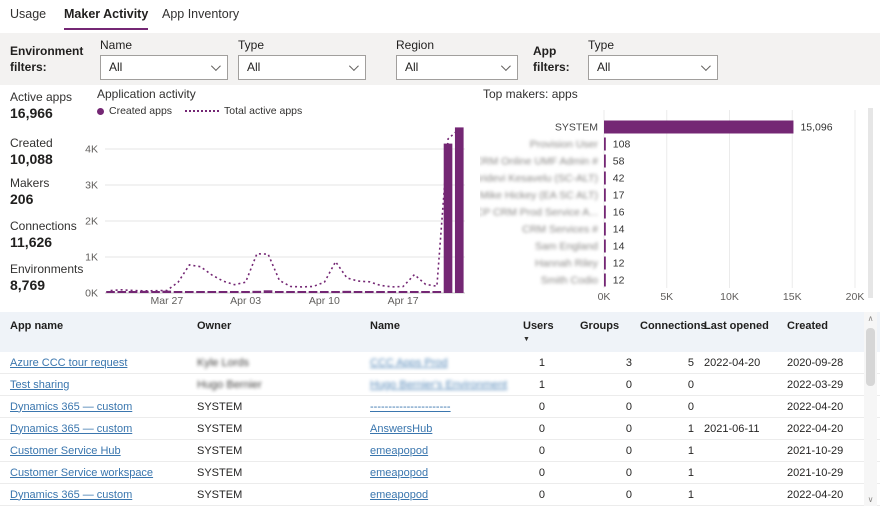  What do you see at coordinates (199, 111) in the screenshot?
I see `application-activity-legend: Created apps Total active apps` at bounding box center [199, 111].